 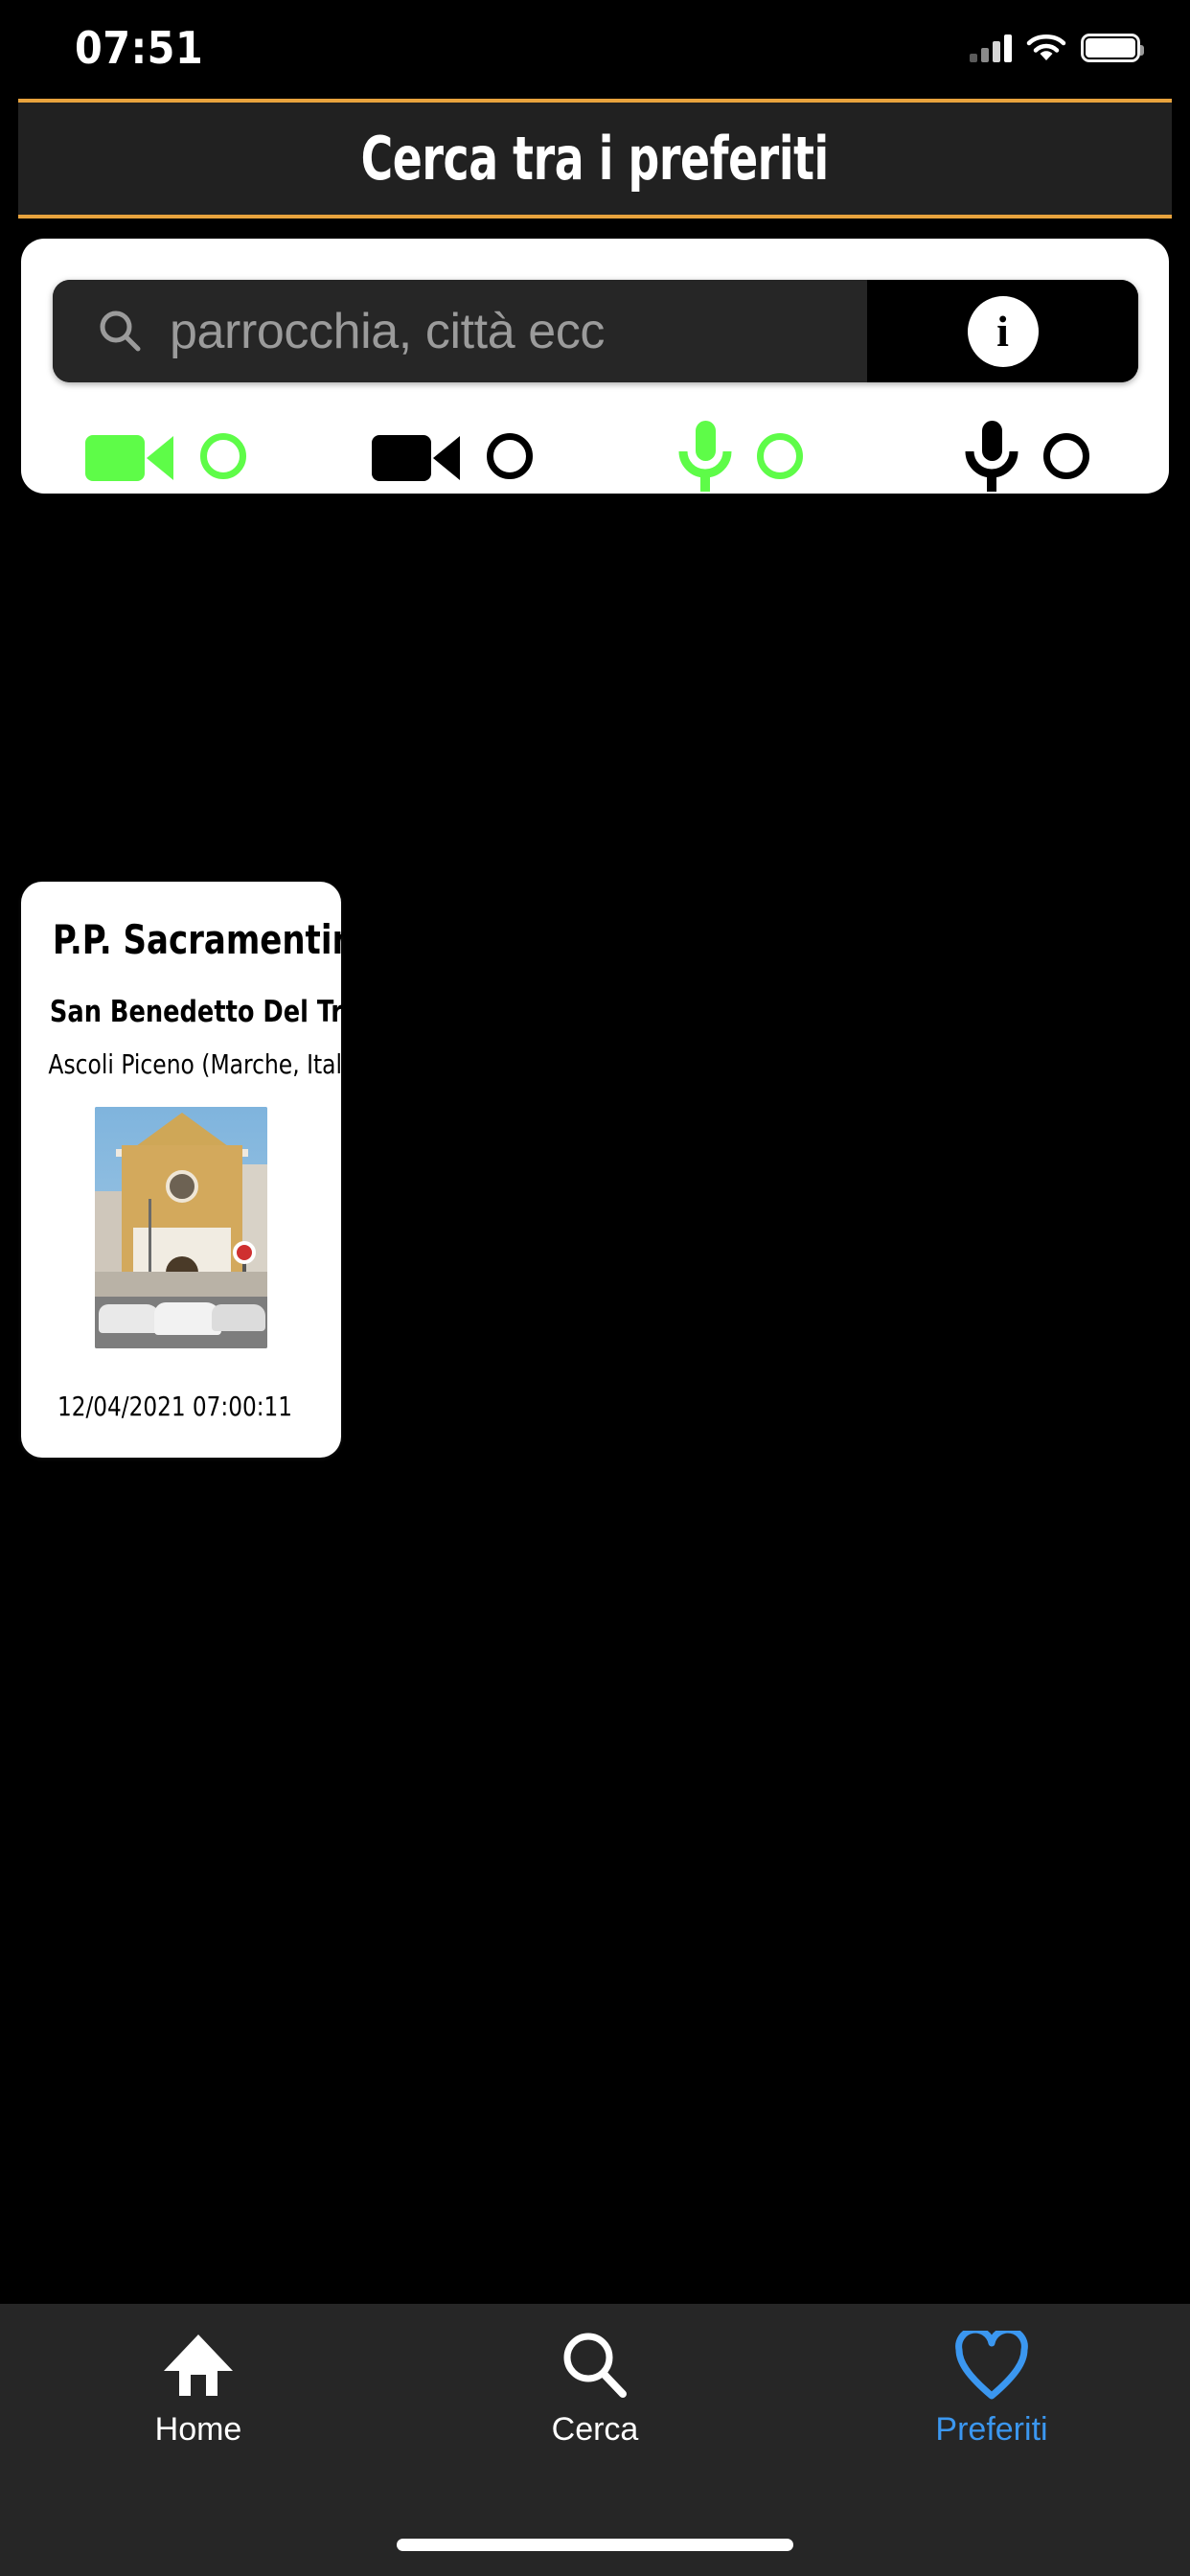 I want to click on poi-region: Ascoli Piceno (Marche, Italia), so click(x=210, y=1064).